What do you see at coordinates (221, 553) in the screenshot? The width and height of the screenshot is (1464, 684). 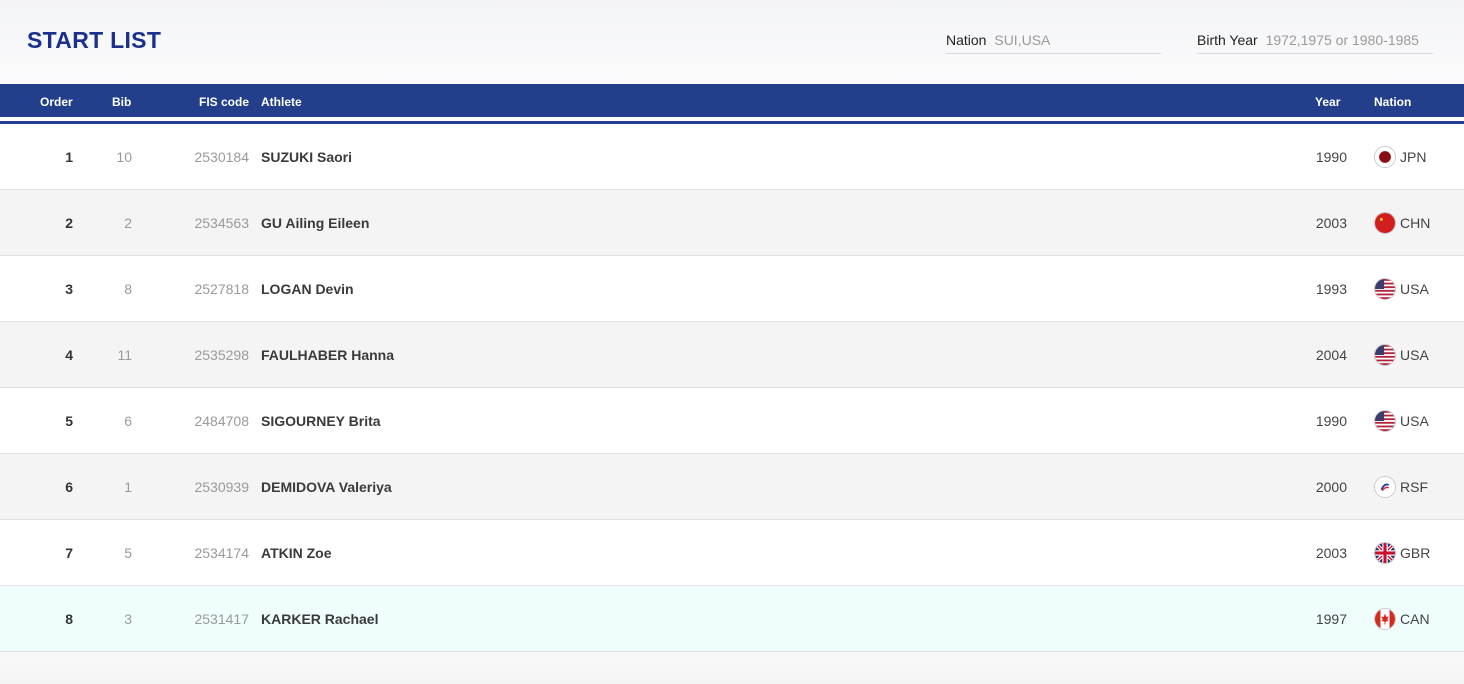 I see `row-fis-code: 2534174` at bounding box center [221, 553].